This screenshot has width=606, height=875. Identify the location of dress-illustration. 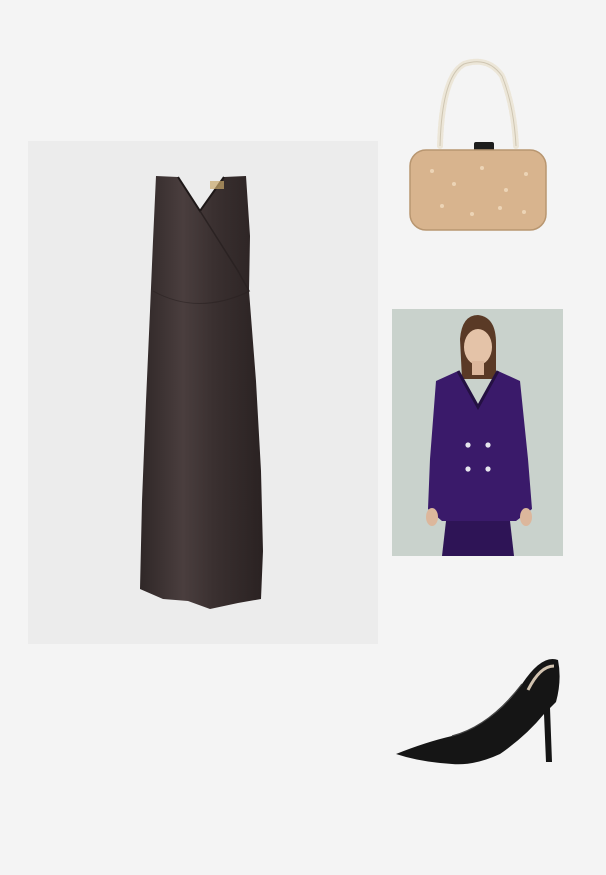
(201, 392).